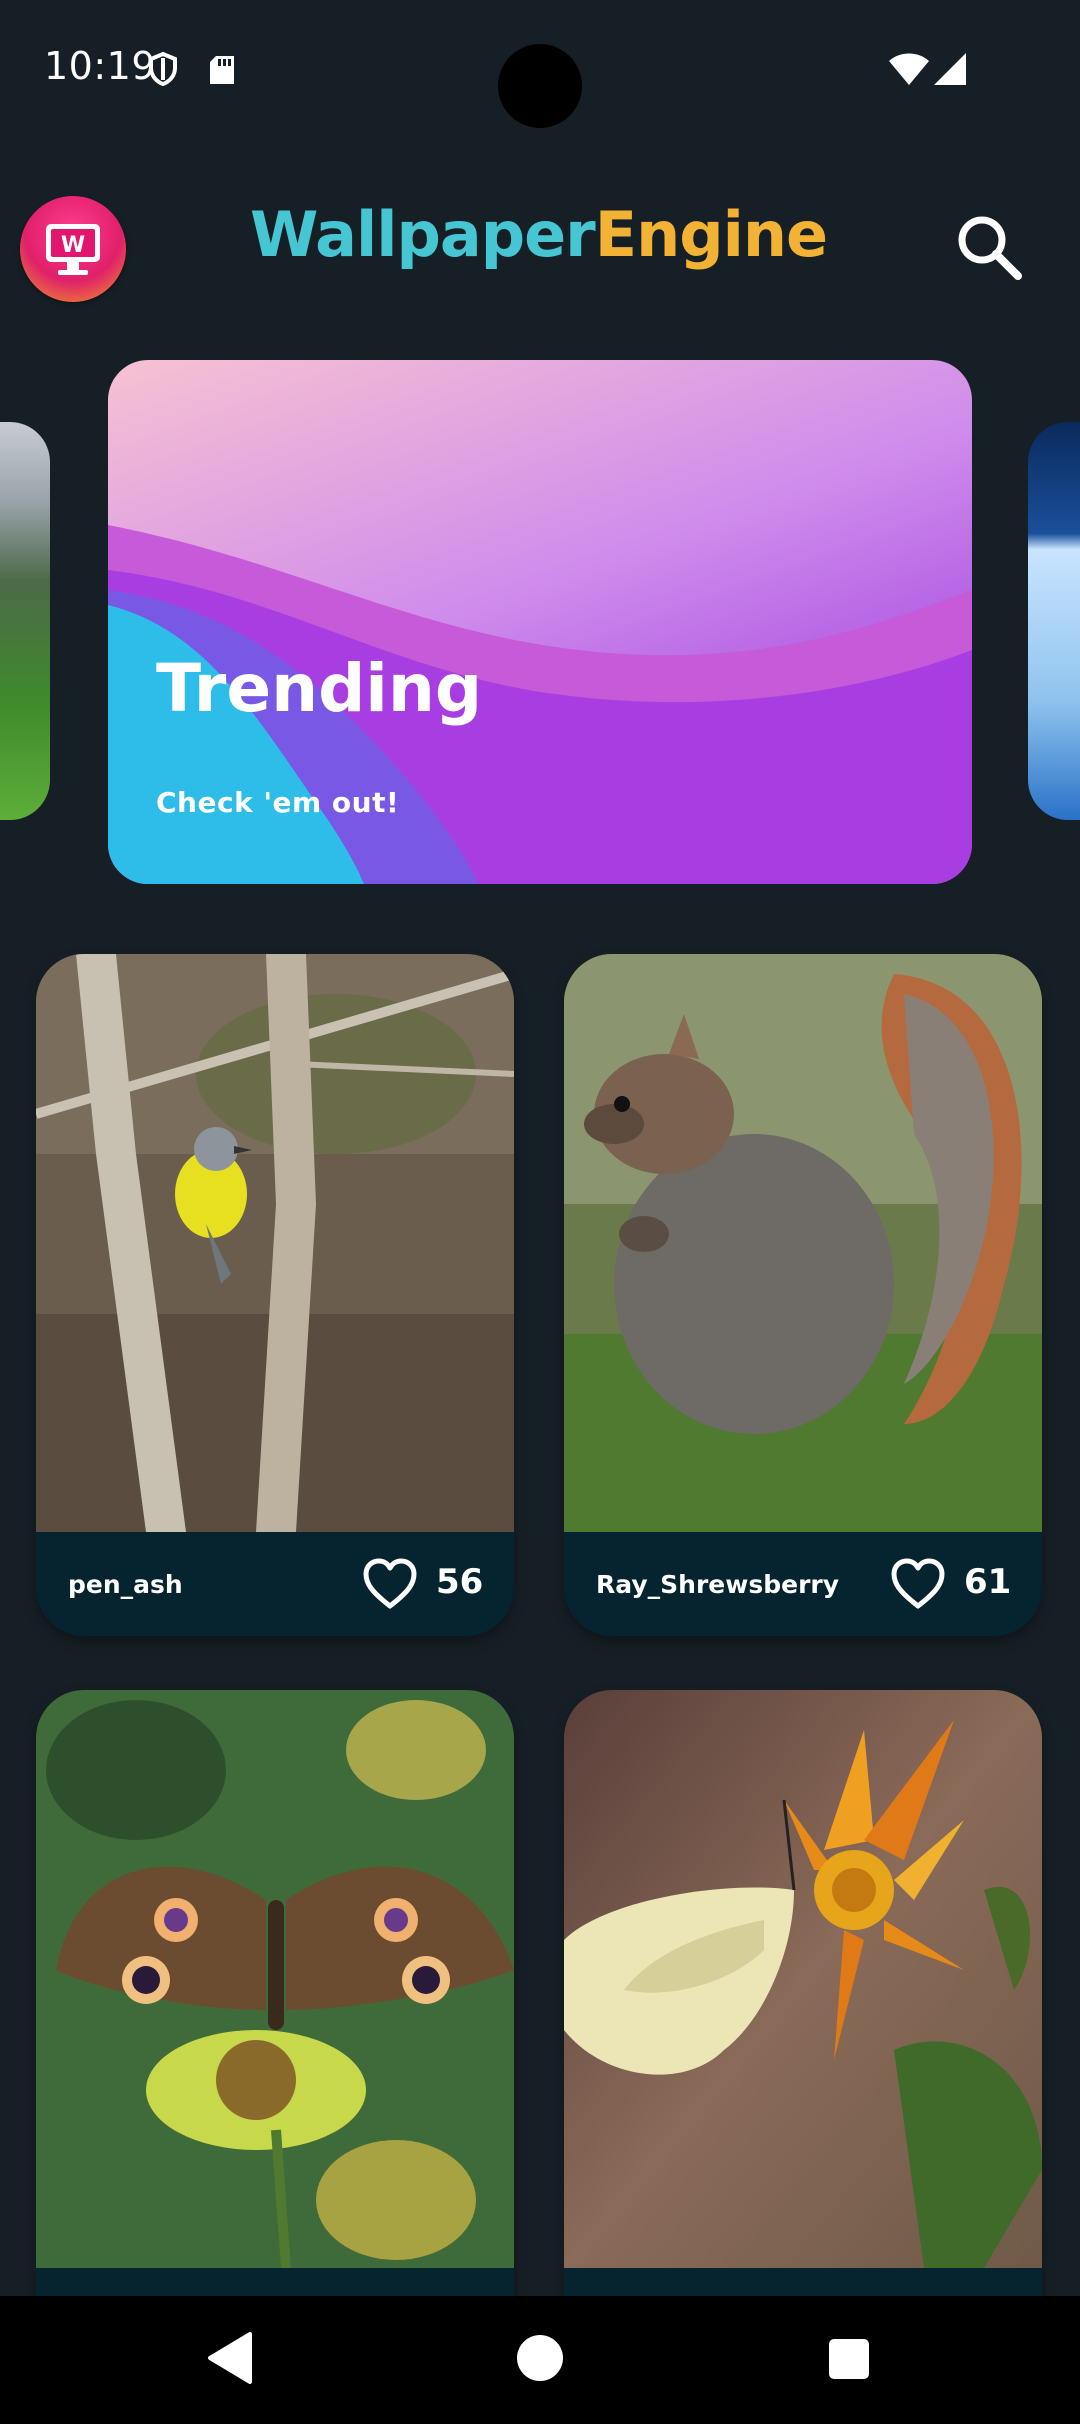 This screenshot has height=2424, width=1080. What do you see at coordinates (423, 234) in the screenshot?
I see `app-title-wallpaper: Wallpaper` at bounding box center [423, 234].